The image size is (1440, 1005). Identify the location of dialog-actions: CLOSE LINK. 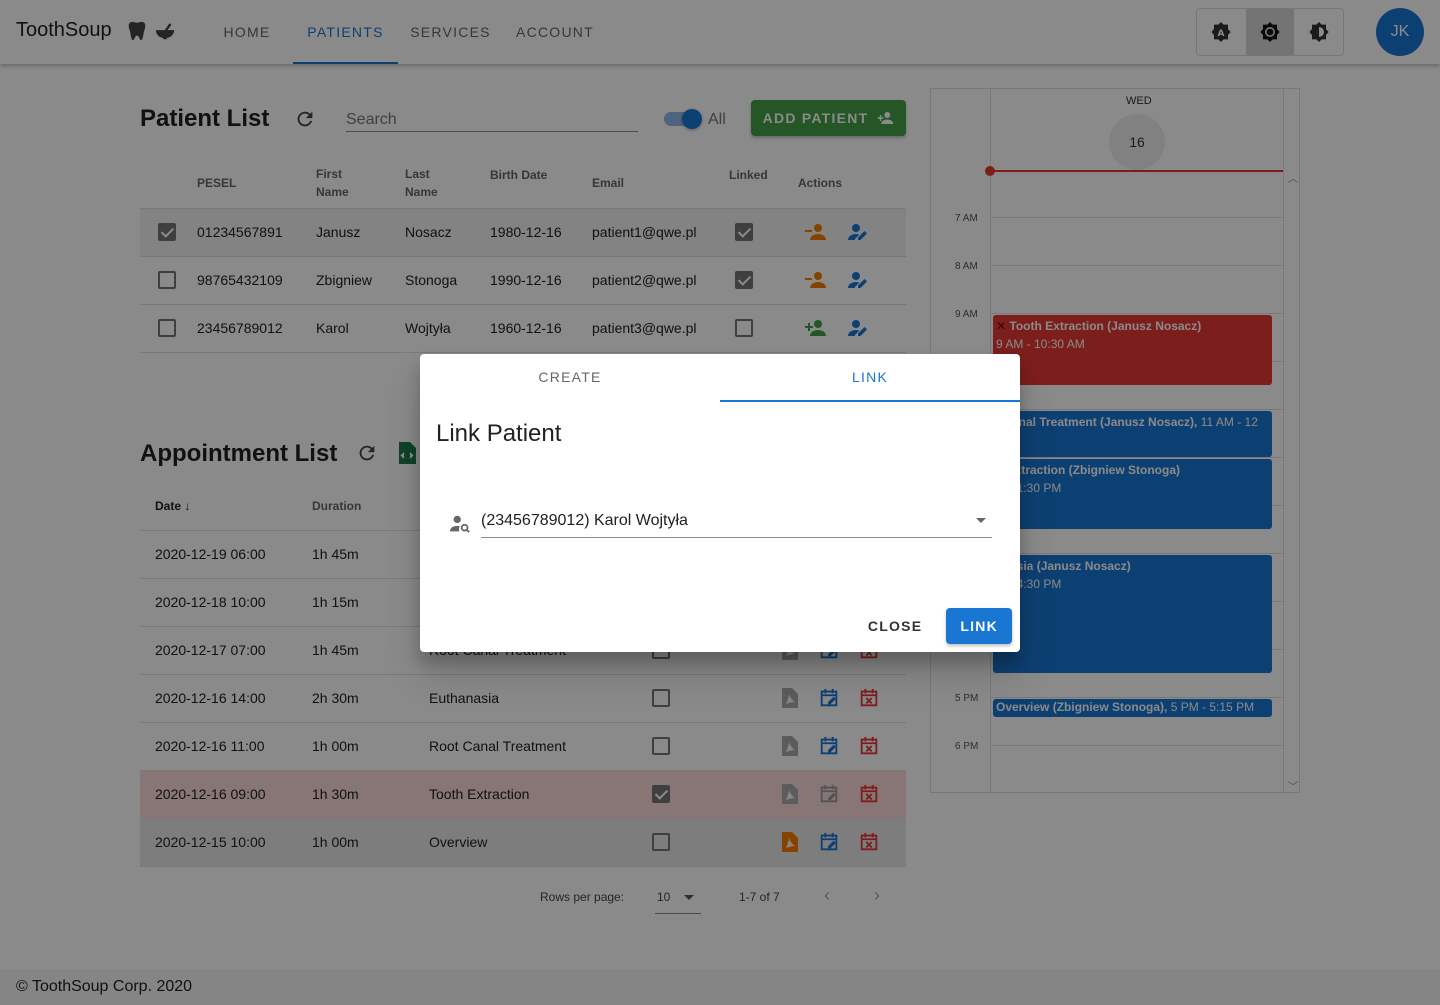
(933, 626).